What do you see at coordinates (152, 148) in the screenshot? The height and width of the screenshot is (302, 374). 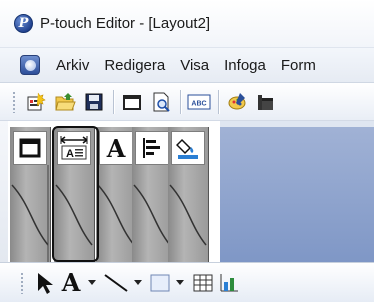 I see `align-left-icon` at bounding box center [152, 148].